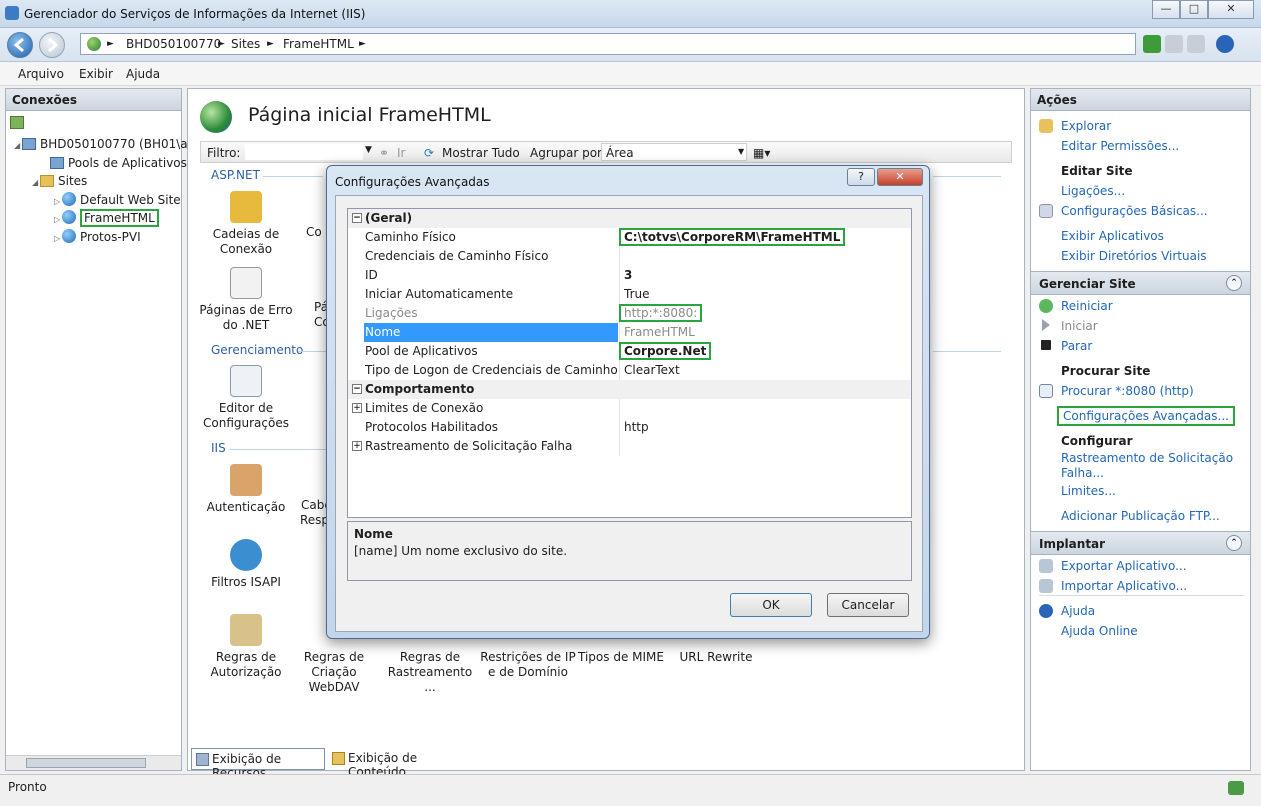  I want to click on connect-icon, so click(17, 122).